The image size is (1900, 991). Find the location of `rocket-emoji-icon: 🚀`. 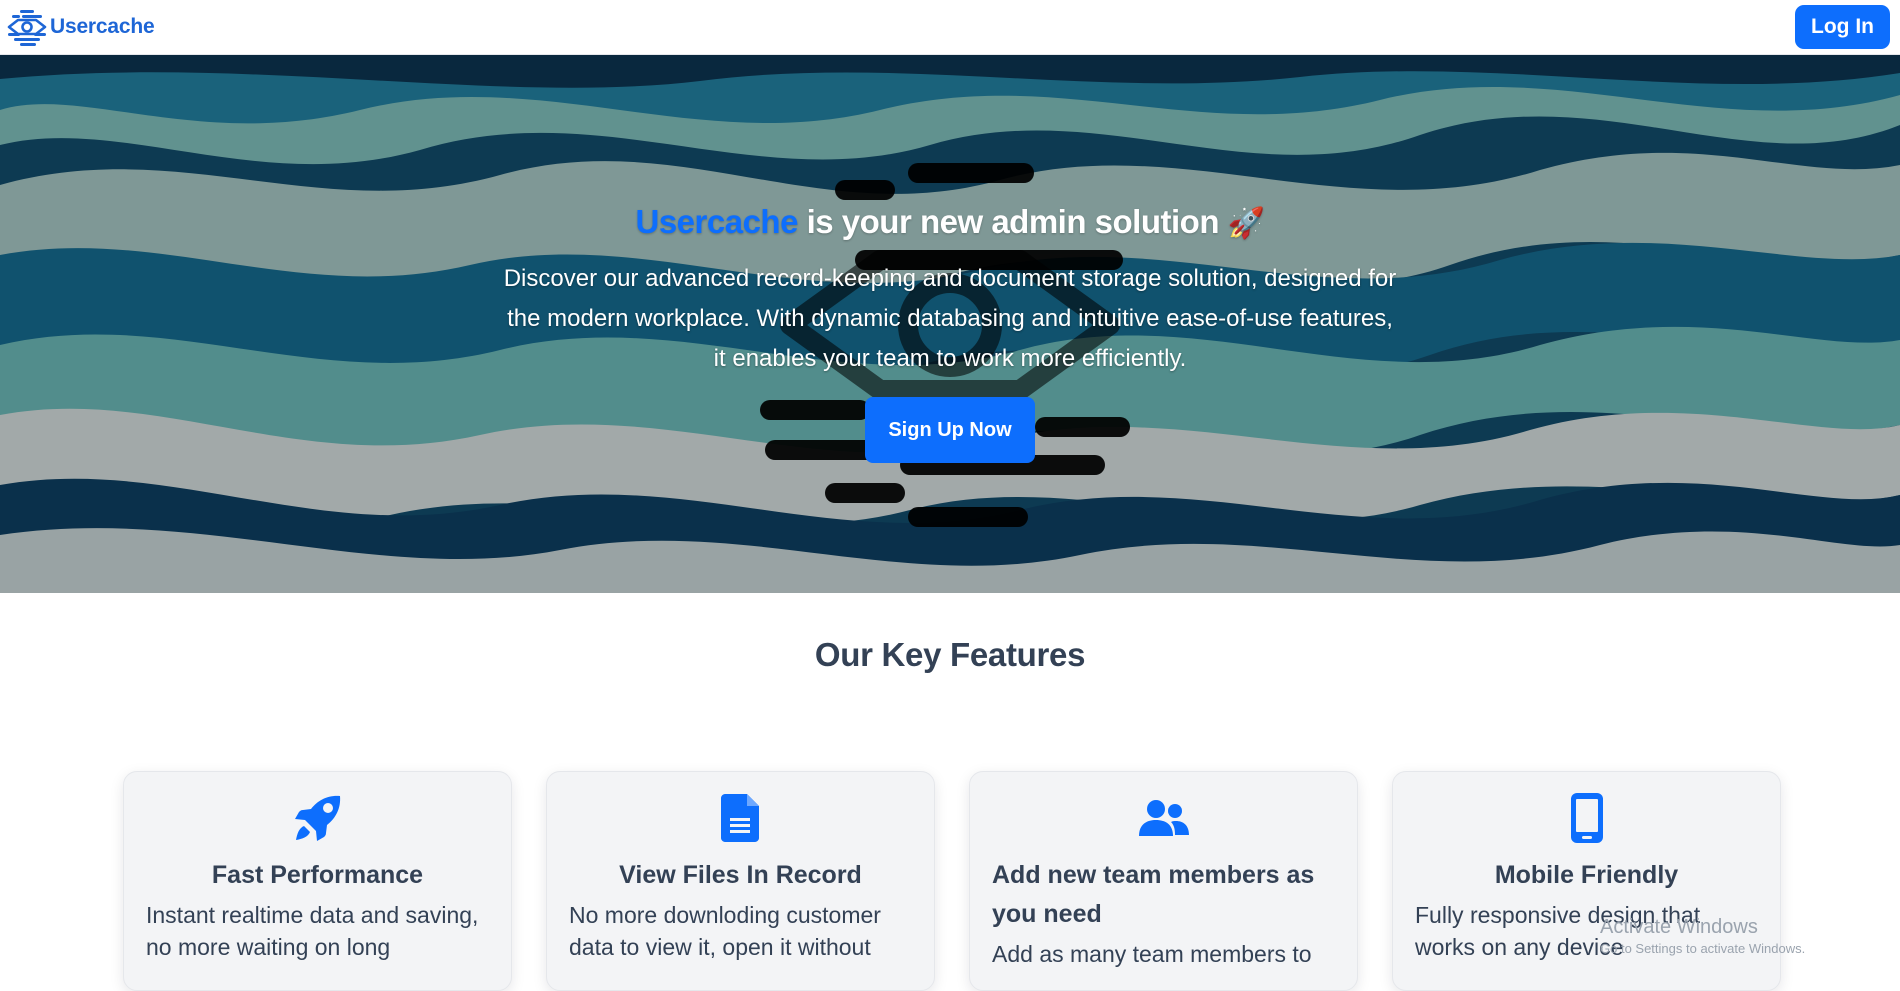

rocket-emoji-icon: 🚀 is located at coordinates (1246, 223).